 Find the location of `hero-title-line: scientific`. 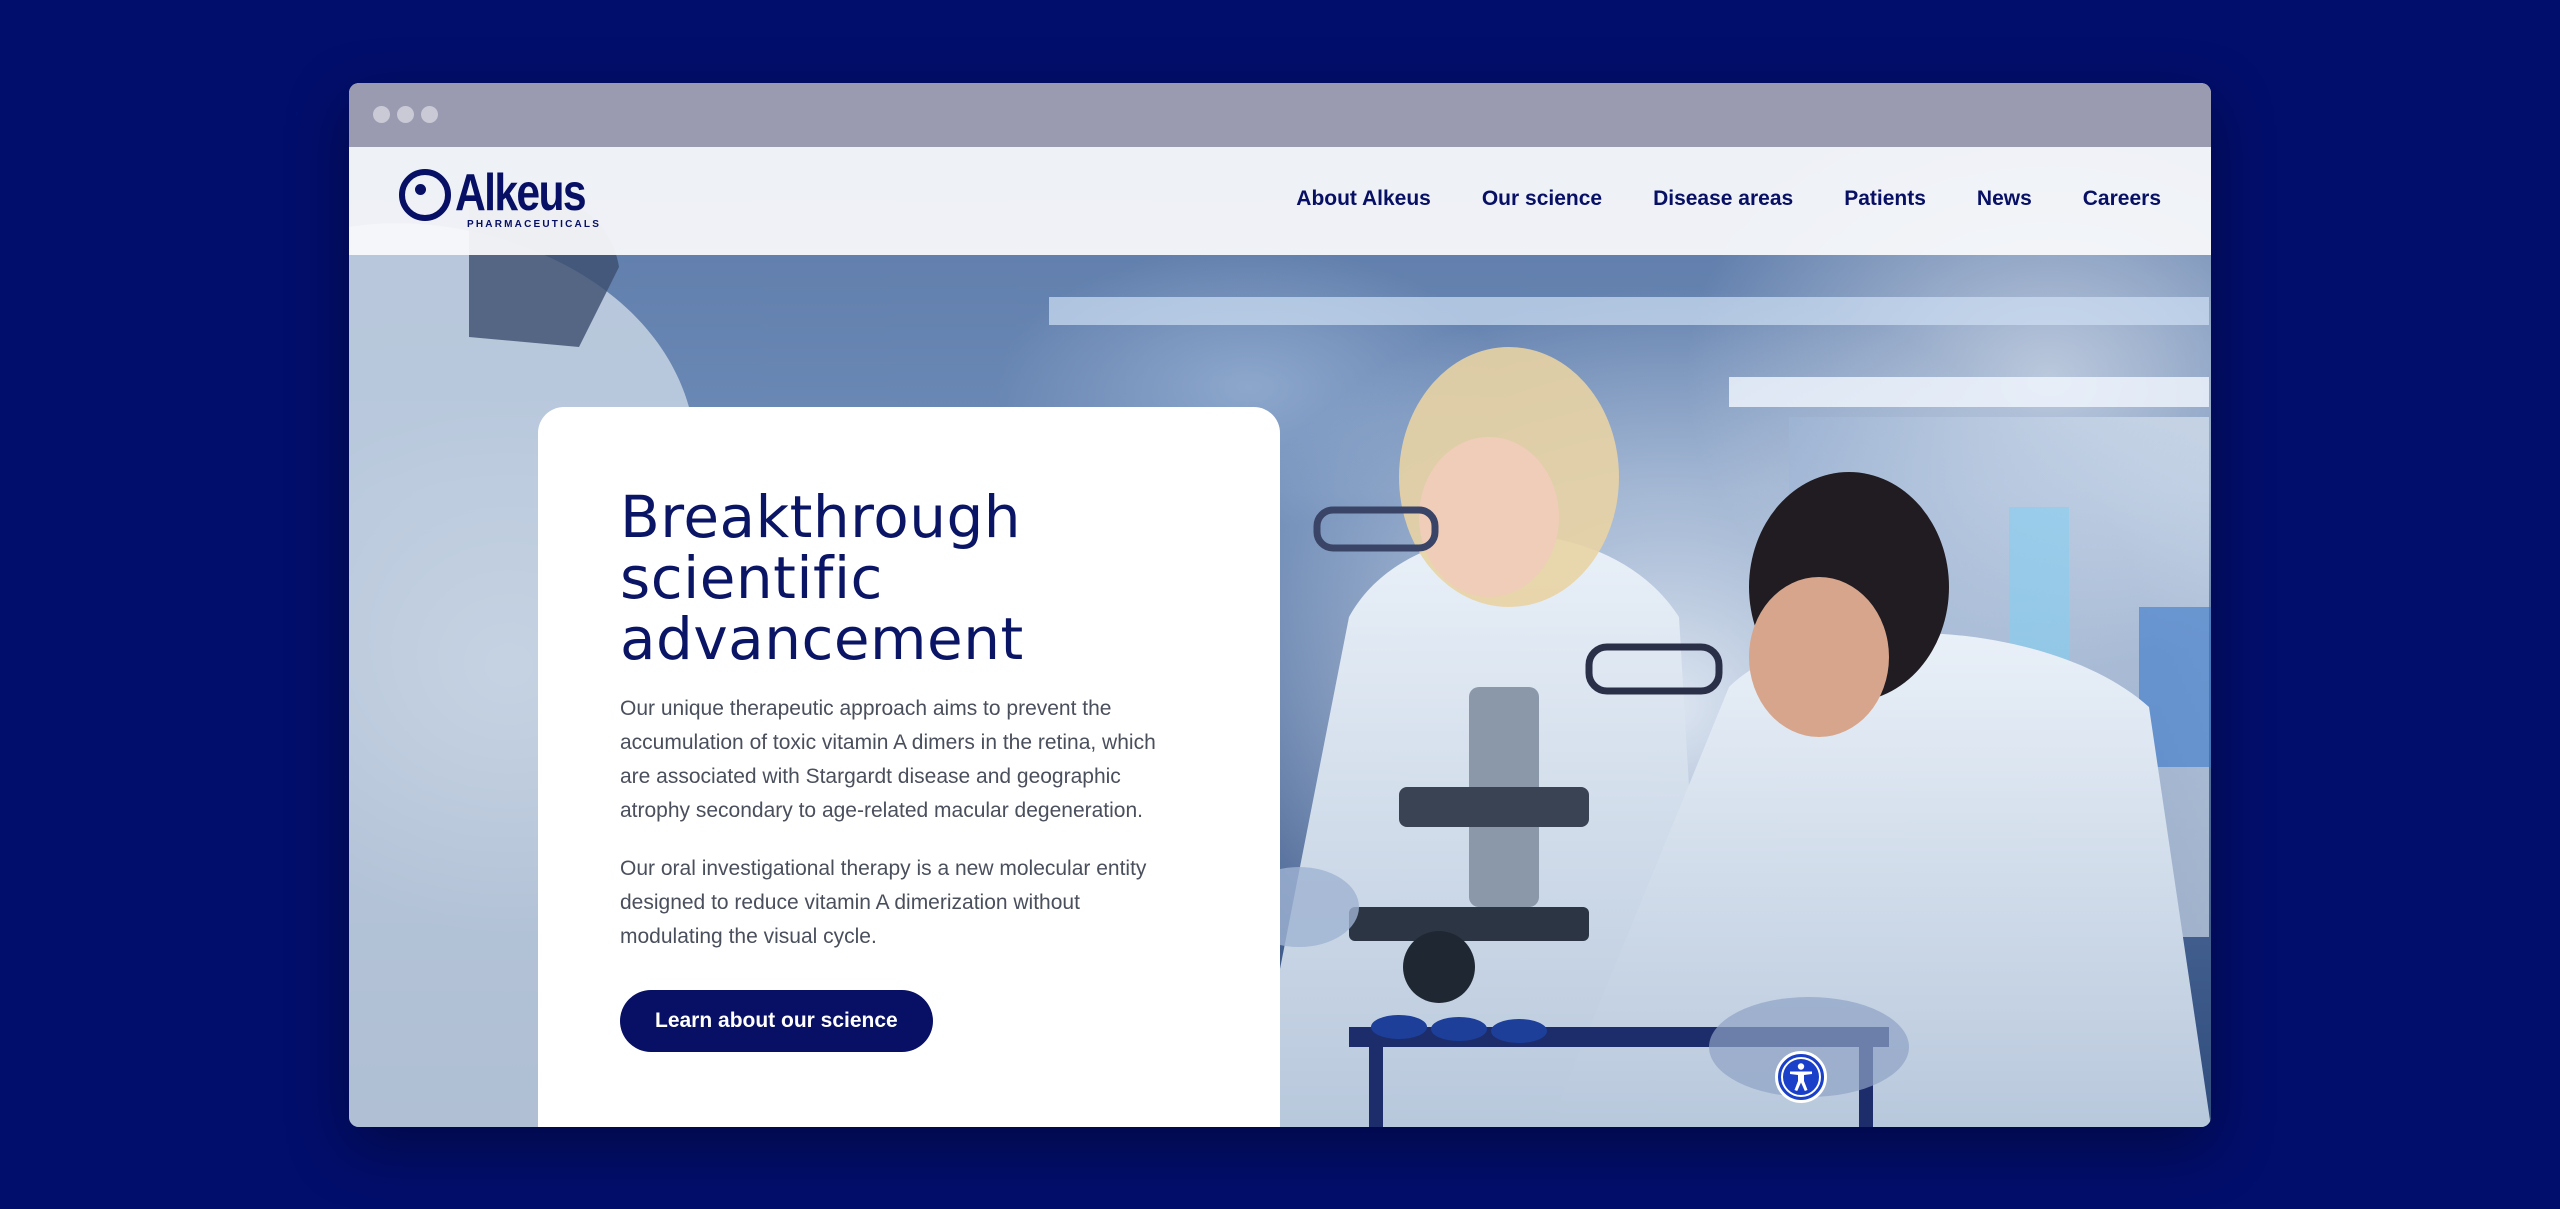

hero-title-line: scientific is located at coordinates (751, 578).